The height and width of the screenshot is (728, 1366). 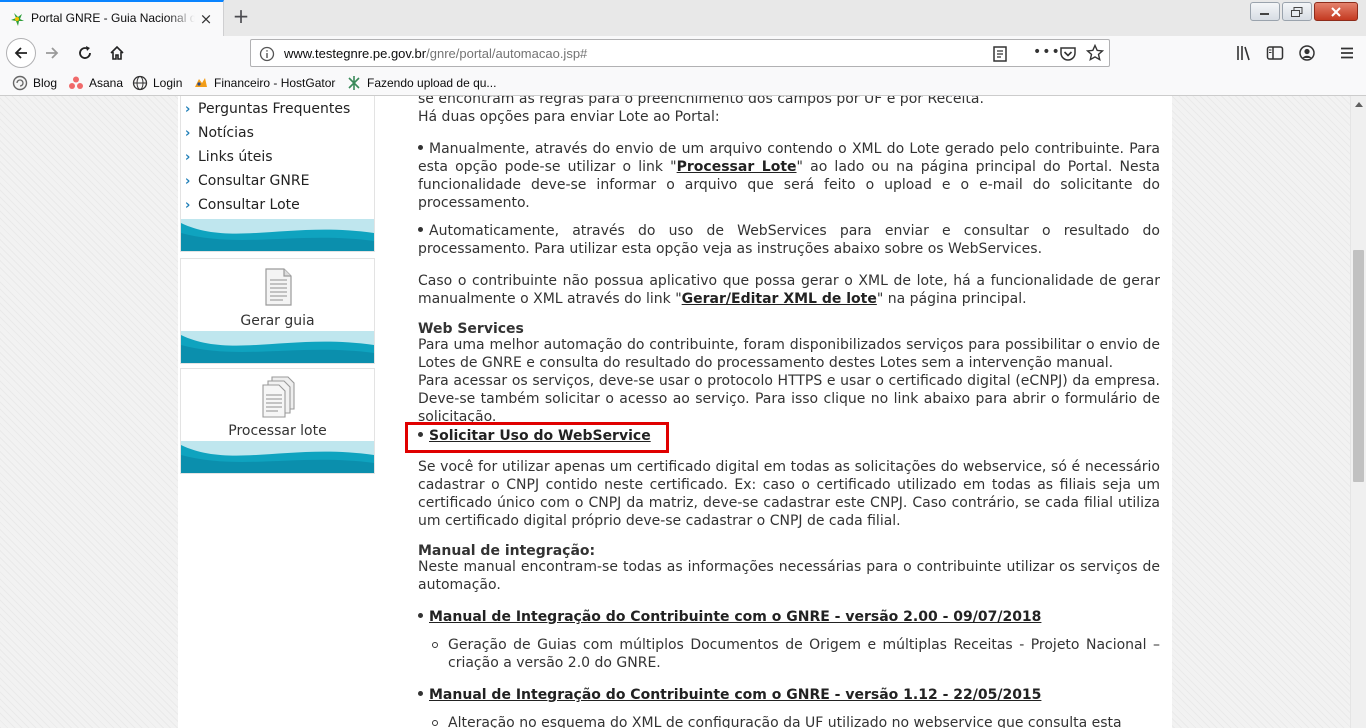 I want to click on asana-favicon-icon, so click(x=76, y=82).